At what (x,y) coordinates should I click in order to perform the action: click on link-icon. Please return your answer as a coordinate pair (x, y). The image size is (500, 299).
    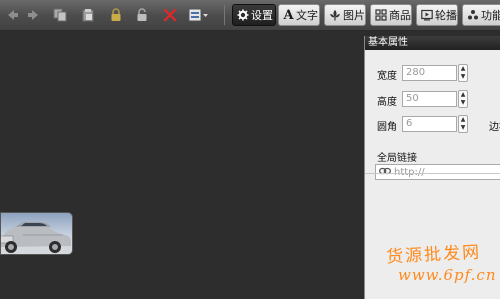
    Looking at the image, I should click on (385, 172).